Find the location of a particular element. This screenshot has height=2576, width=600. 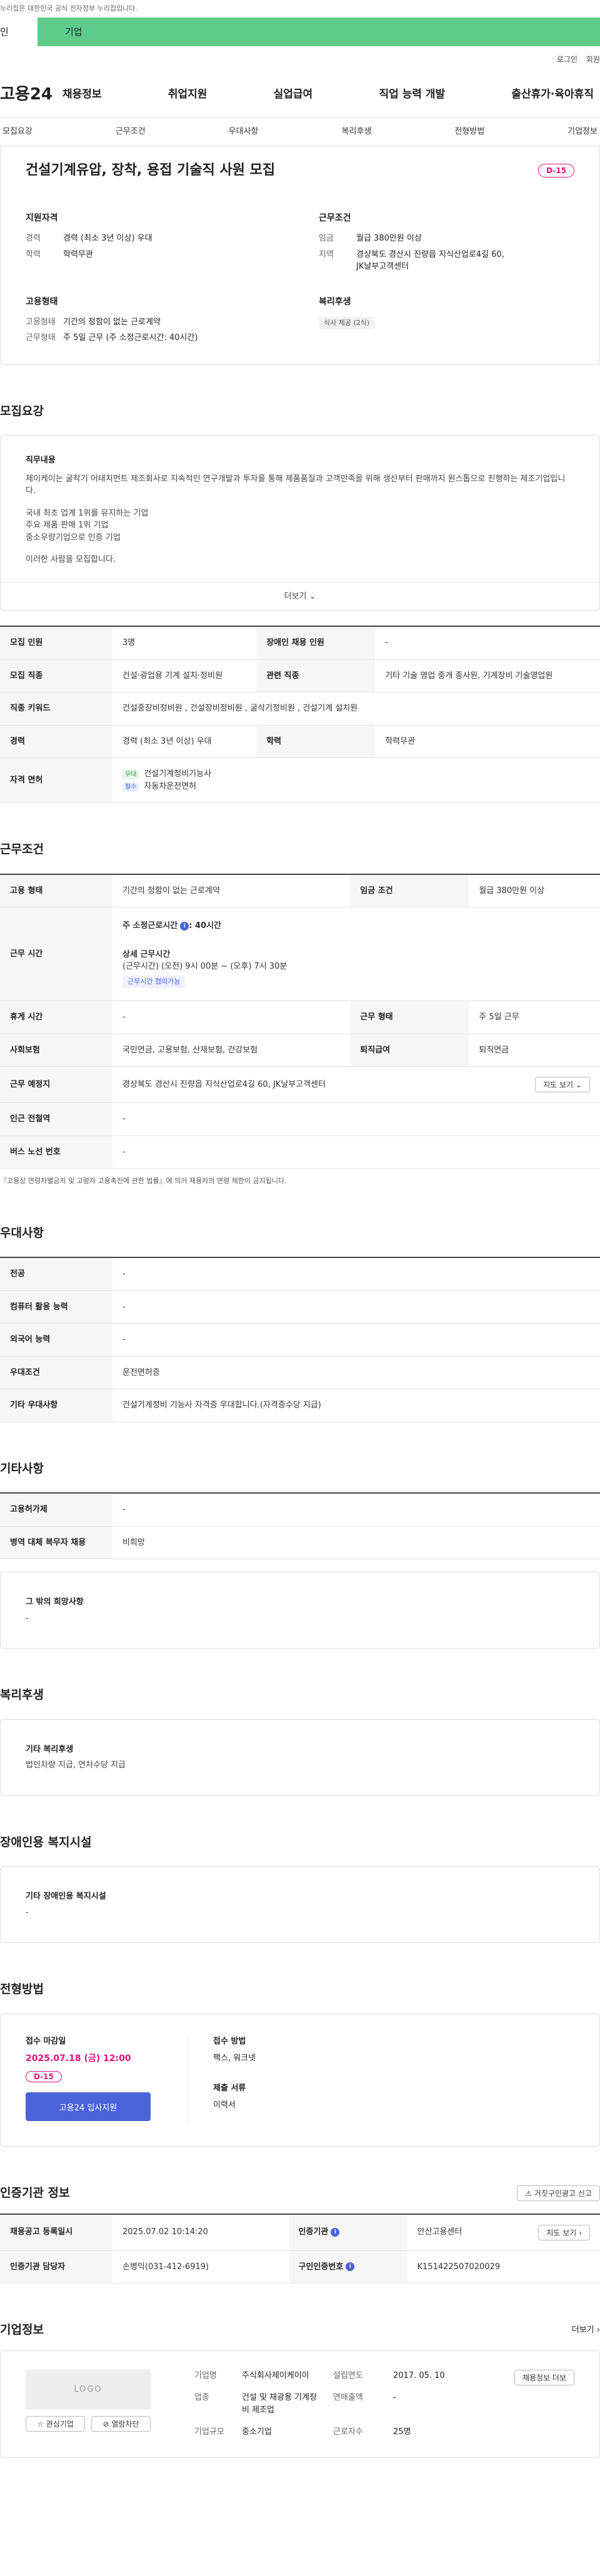

work-heading: 근무조건 is located at coordinates (22, 849).